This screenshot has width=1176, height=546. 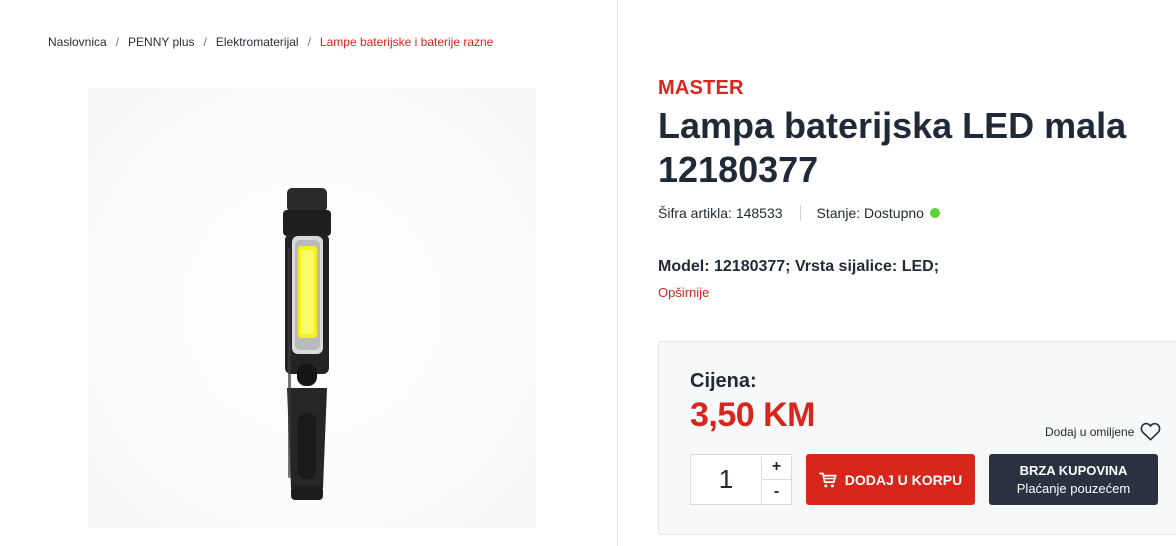 I want to click on product-specs: Model: 12180377; Vrsta sijalice: LED;, so click(x=799, y=266).